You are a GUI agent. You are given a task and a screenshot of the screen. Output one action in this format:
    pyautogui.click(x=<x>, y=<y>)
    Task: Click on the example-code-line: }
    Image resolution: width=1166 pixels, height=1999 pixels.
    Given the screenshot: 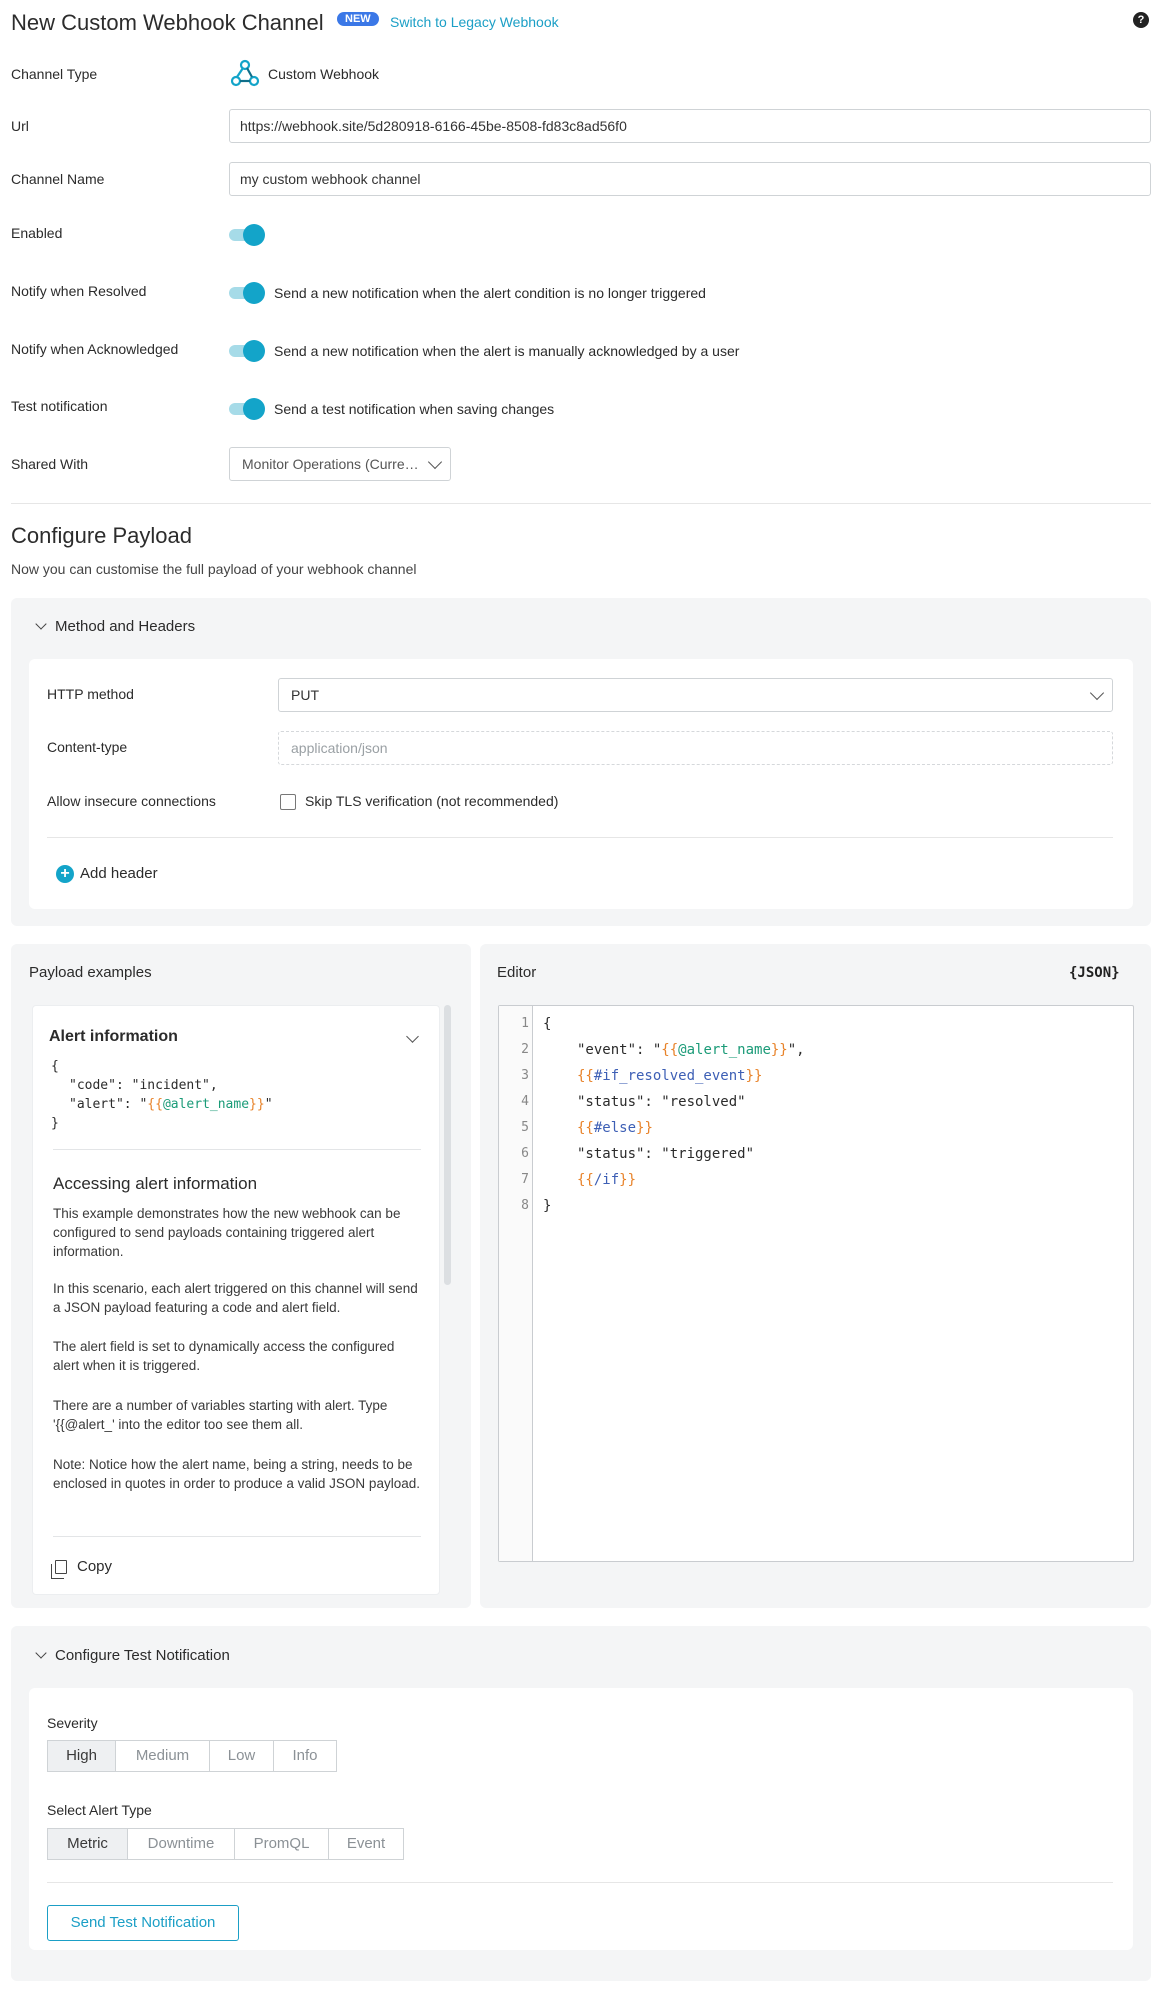 What is the action you would take?
    pyautogui.click(x=55, y=1123)
    